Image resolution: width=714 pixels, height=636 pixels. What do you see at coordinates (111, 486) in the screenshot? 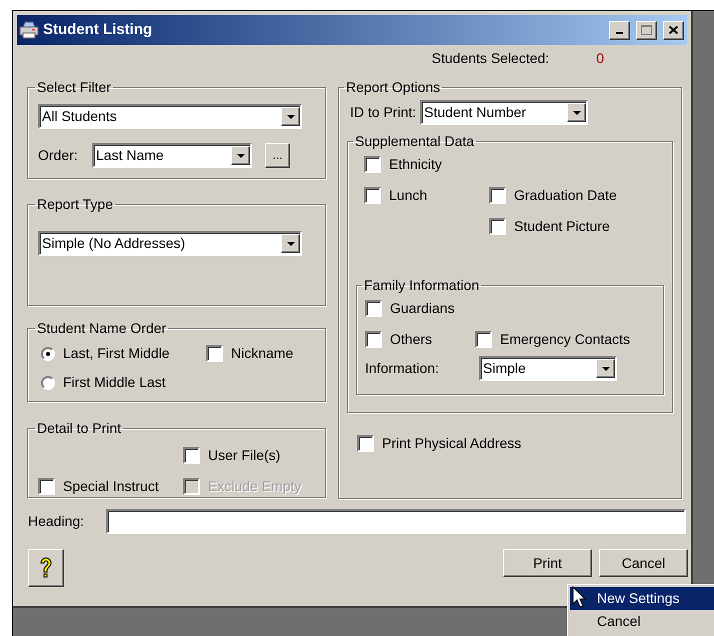
I see `checkbox-label: Special Instruct` at bounding box center [111, 486].